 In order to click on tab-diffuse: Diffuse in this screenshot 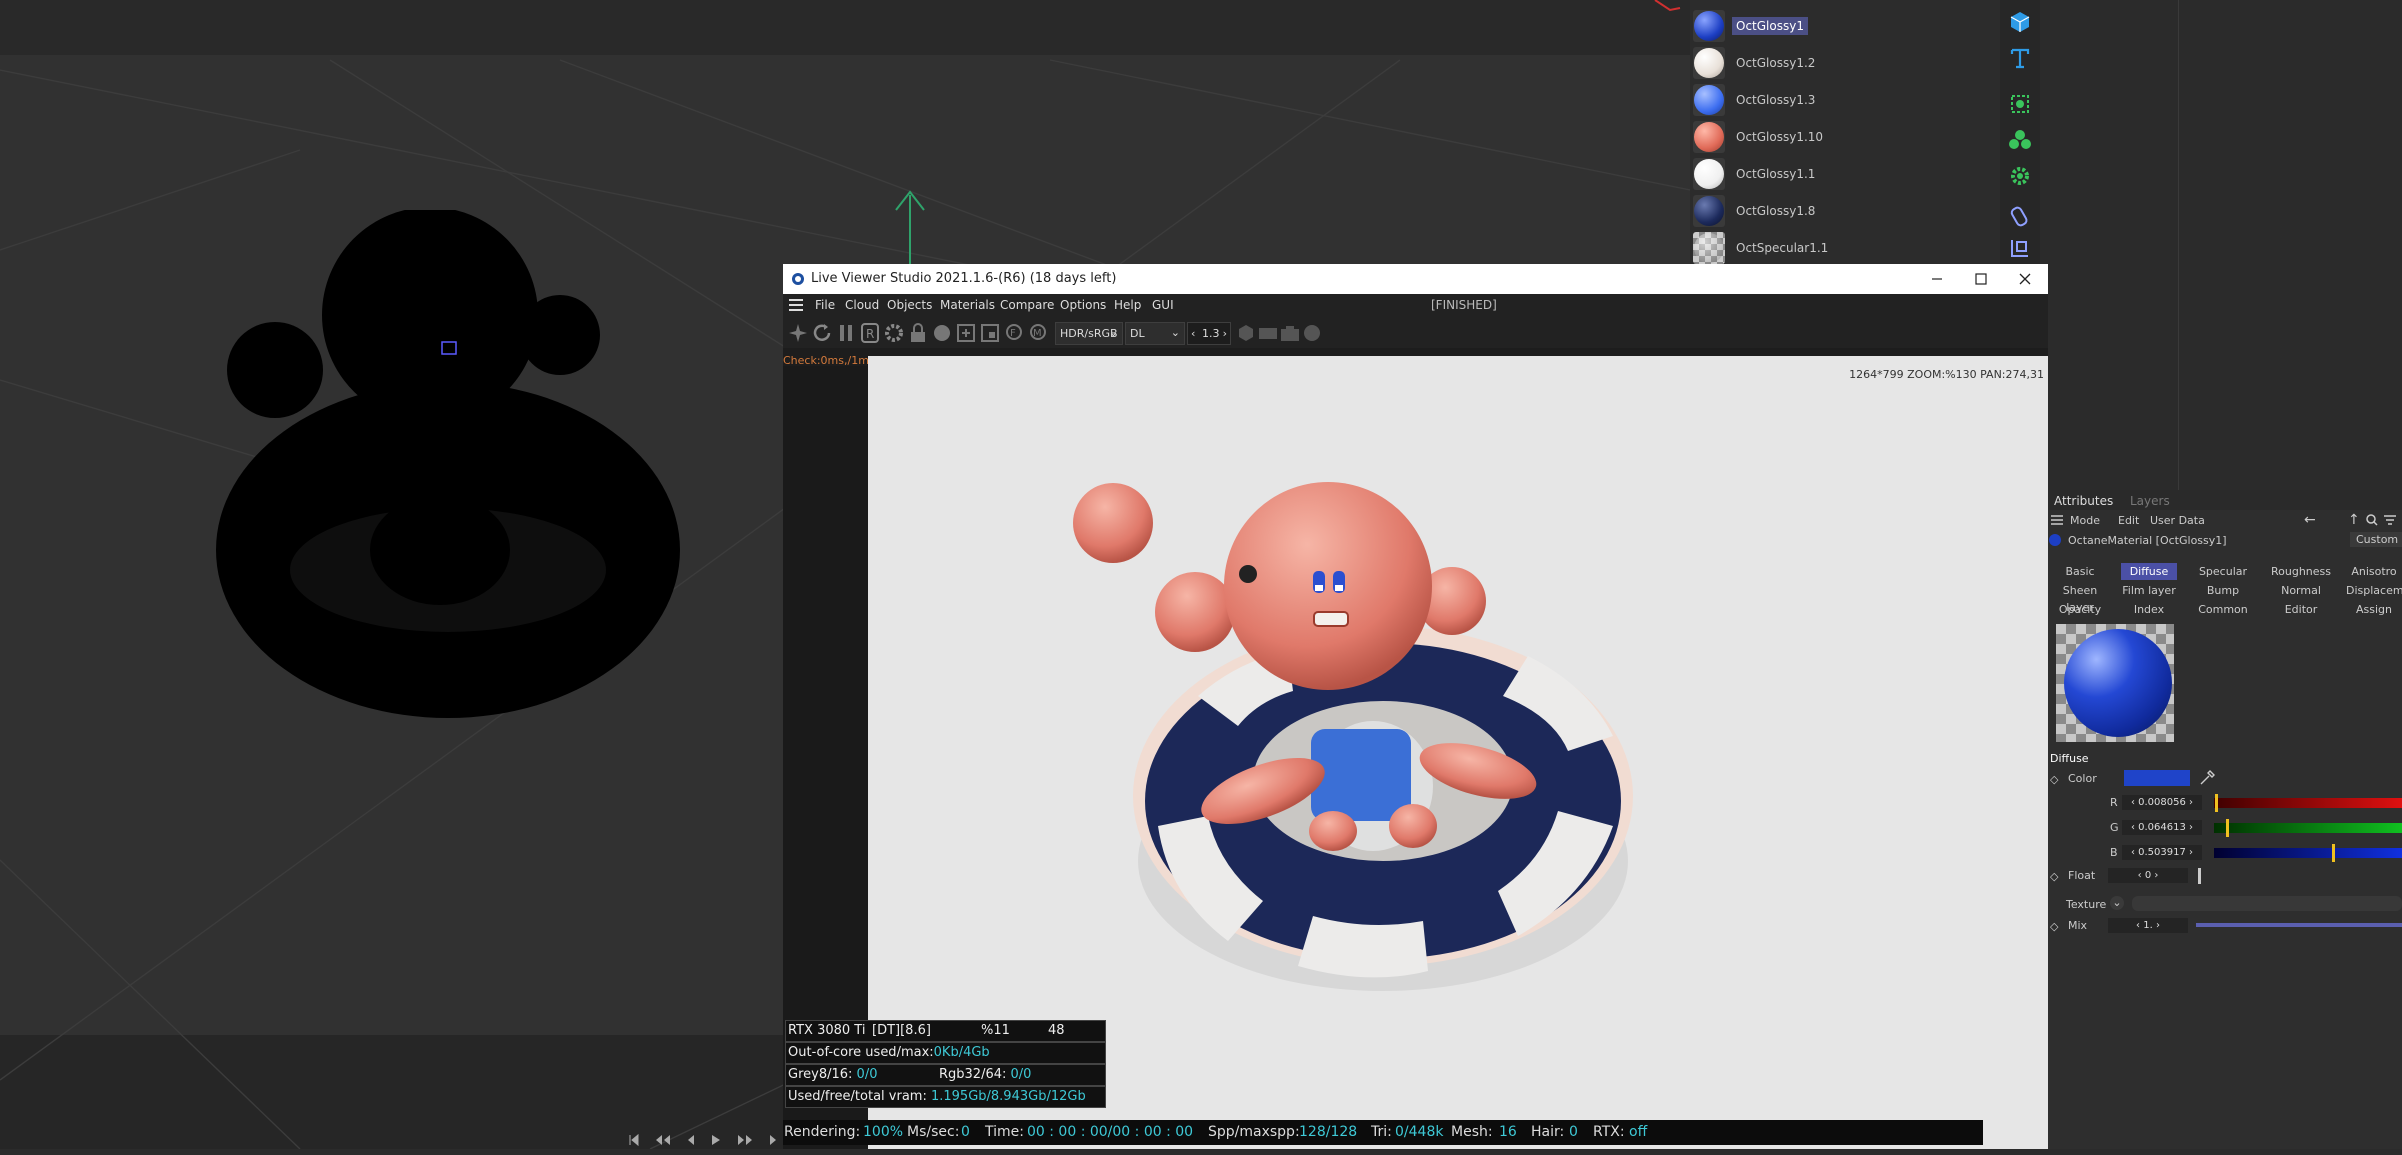, I will do `click(2149, 571)`.